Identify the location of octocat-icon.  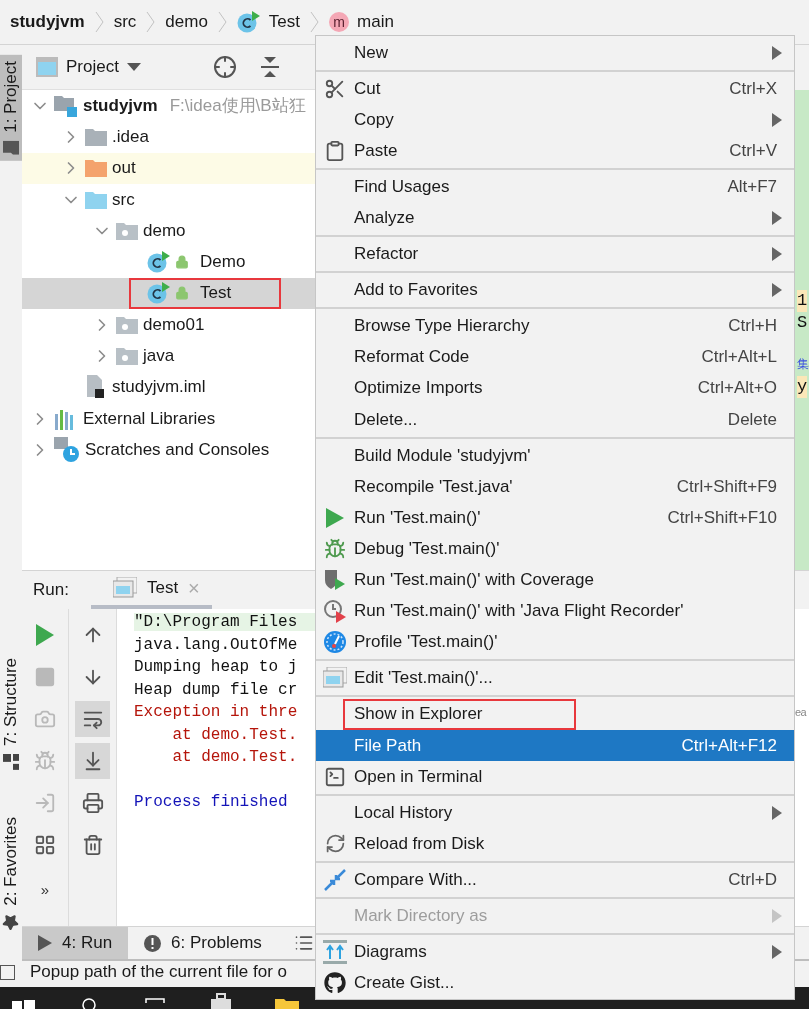
(335, 983).